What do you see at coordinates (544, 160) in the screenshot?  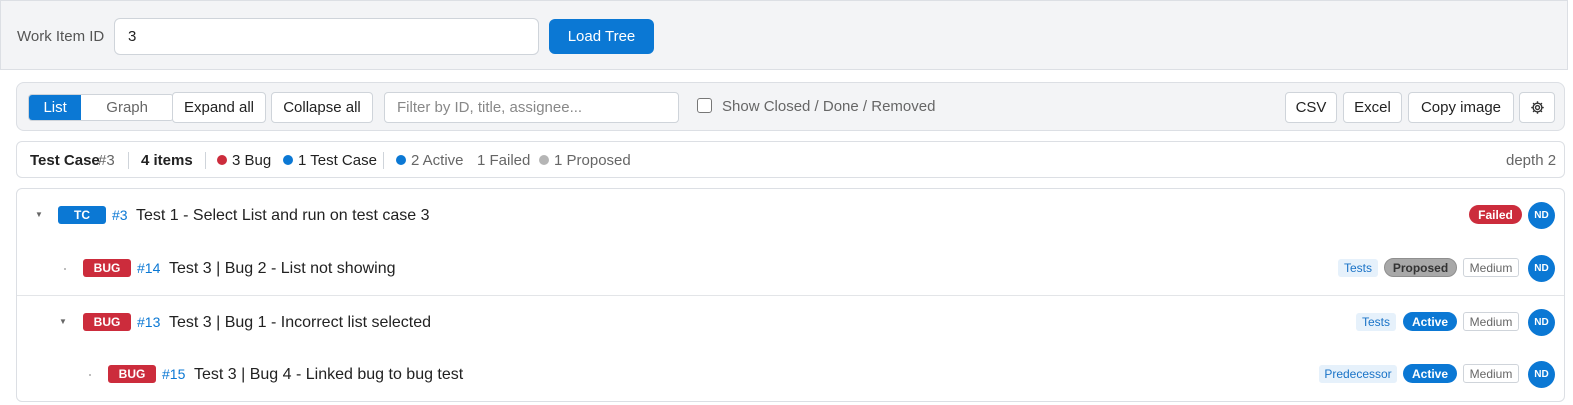 I see `proposed-dot-icon` at bounding box center [544, 160].